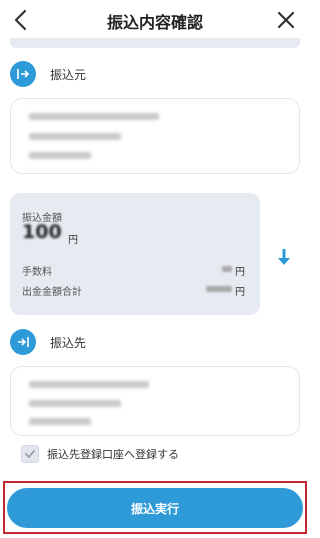 This screenshot has width=320, height=538. Describe the element at coordinates (52, 292) in the screenshot. I see `total-label: 出金金額合計` at that location.